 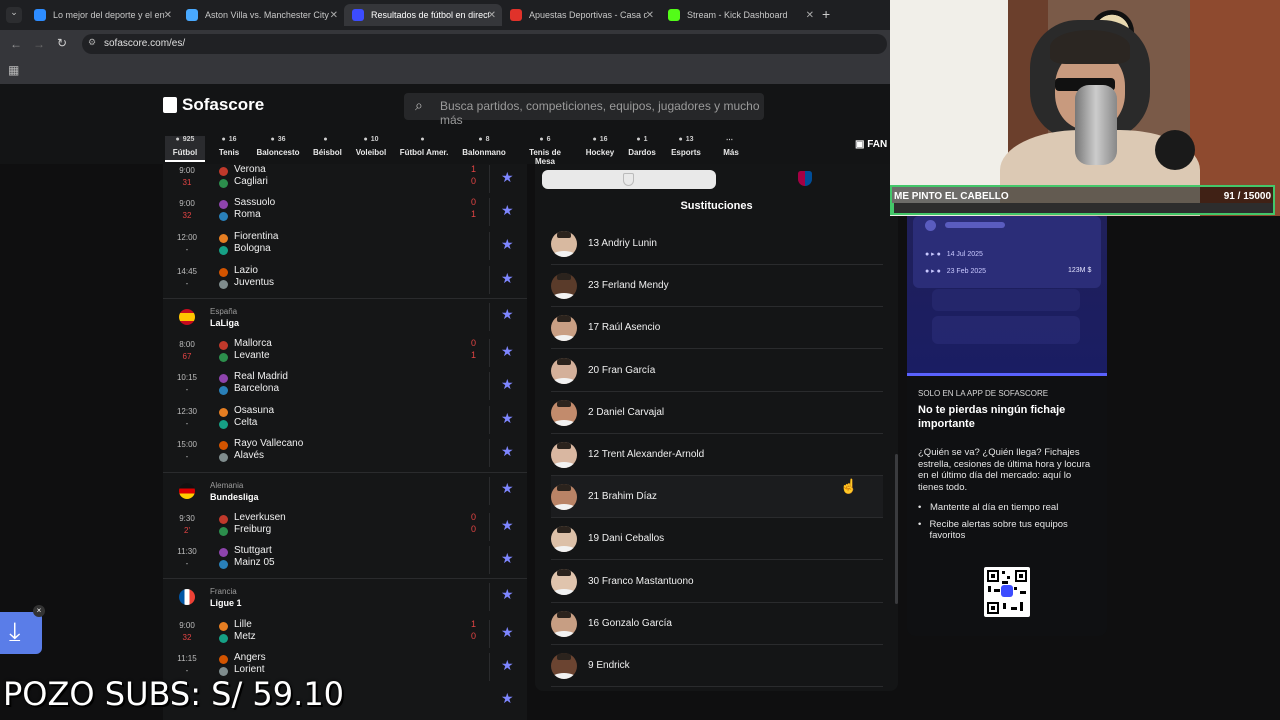 What do you see at coordinates (717, 286) in the screenshot?
I see `substitute-row: 23 Ferland Mendy` at bounding box center [717, 286].